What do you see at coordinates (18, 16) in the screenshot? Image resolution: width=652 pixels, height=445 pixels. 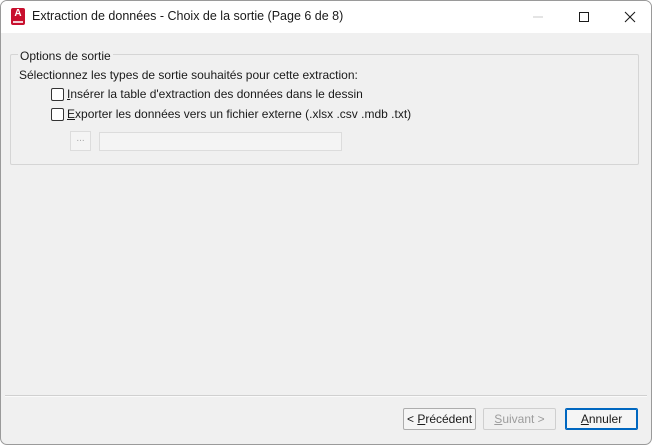 I see `autocad-app-icon: A` at bounding box center [18, 16].